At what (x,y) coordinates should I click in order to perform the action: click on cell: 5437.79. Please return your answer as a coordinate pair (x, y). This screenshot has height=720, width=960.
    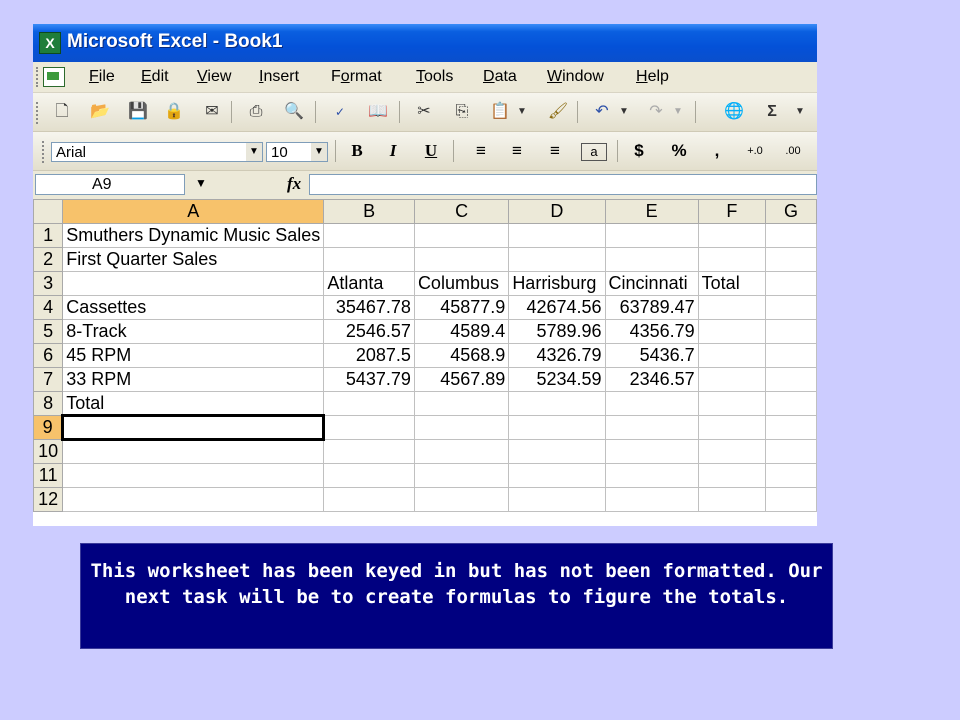
    Looking at the image, I should click on (369, 379).